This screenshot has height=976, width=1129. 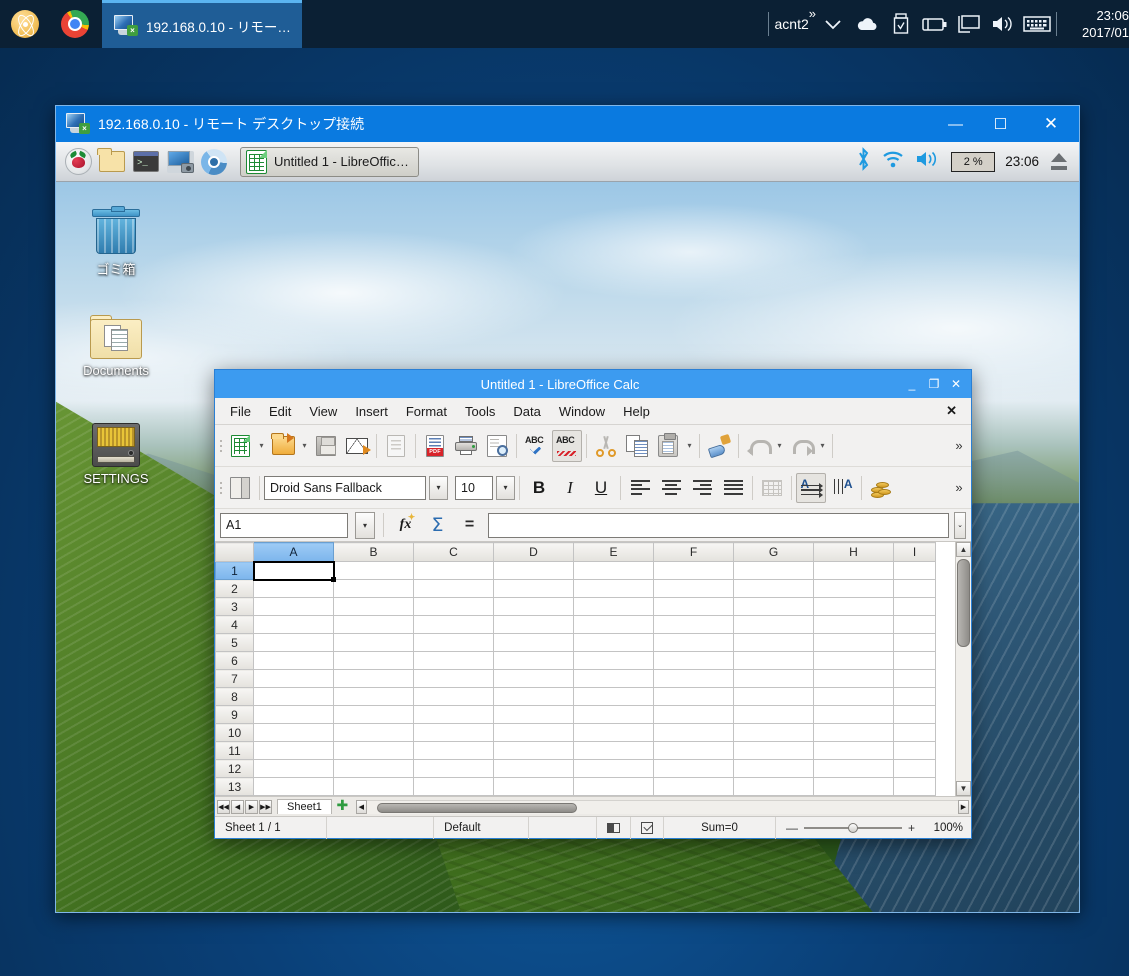 What do you see at coordinates (234, 570) in the screenshot?
I see `row-header-1: 1` at bounding box center [234, 570].